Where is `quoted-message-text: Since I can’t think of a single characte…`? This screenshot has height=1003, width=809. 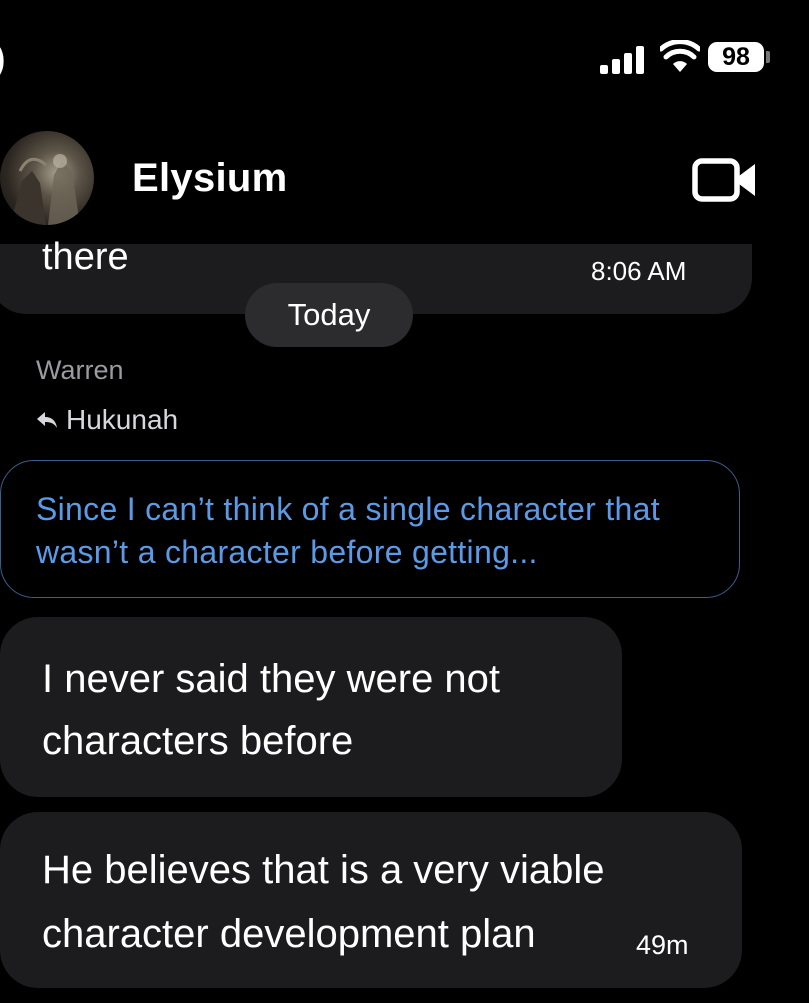
quoted-message-text: Since I can’t think of a single characte… is located at coordinates (348, 530).